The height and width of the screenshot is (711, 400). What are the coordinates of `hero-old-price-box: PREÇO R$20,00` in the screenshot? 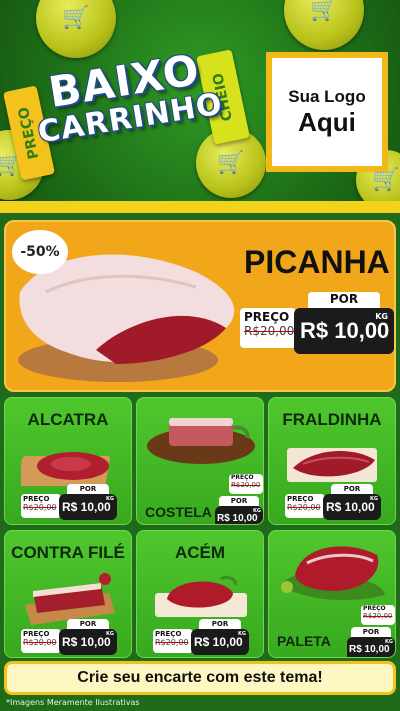 It's located at (268, 328).